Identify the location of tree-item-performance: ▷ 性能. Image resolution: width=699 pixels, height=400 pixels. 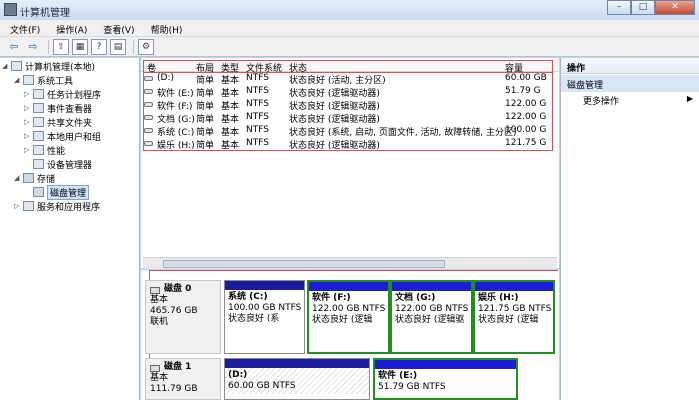
(44, 150).